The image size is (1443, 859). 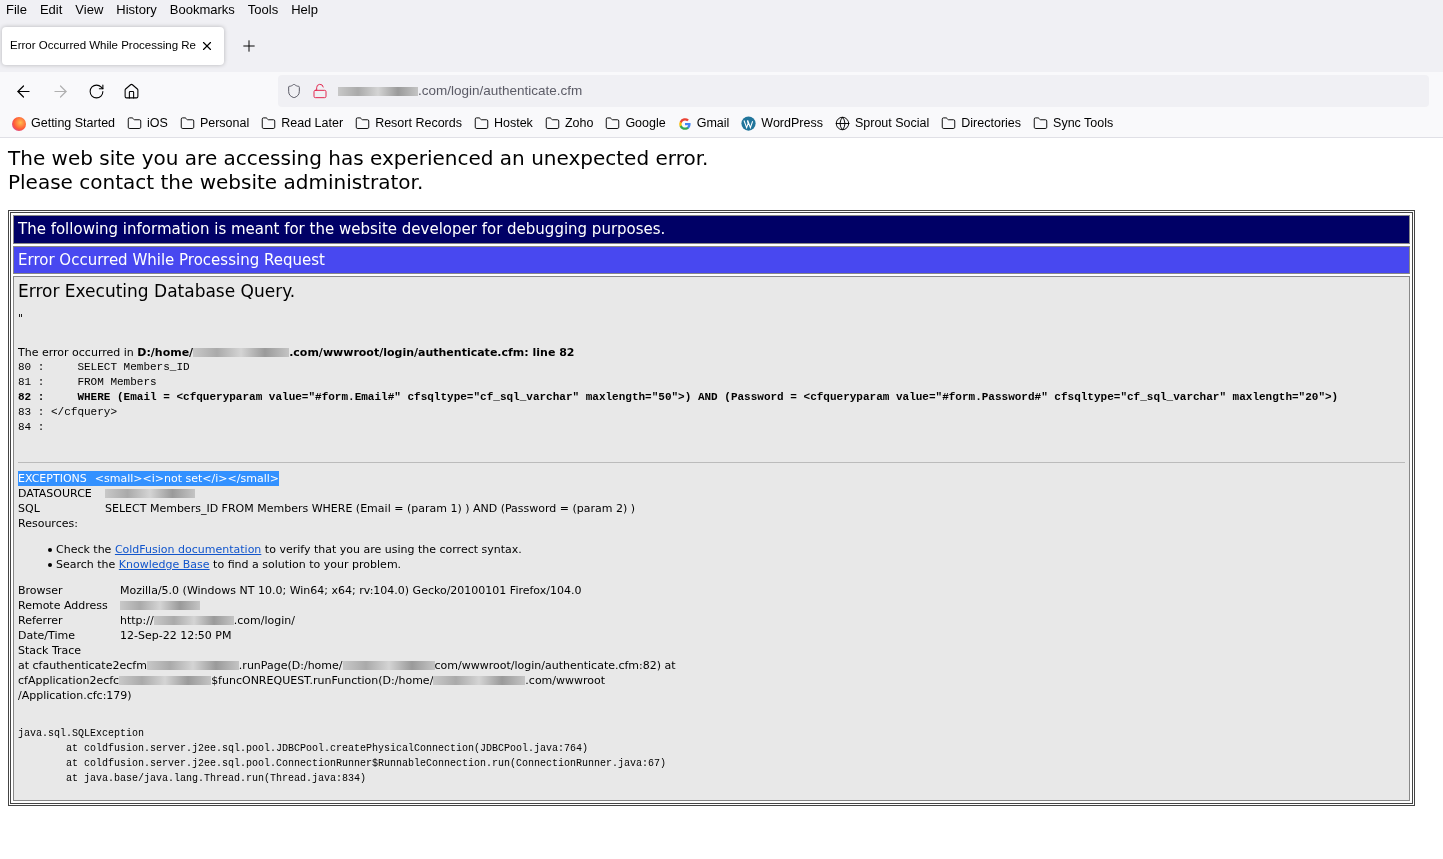 What do you see at coordinates (29, 508) in the screenshot?
I see `field-label: SQL` at bounding box center [29, 508].